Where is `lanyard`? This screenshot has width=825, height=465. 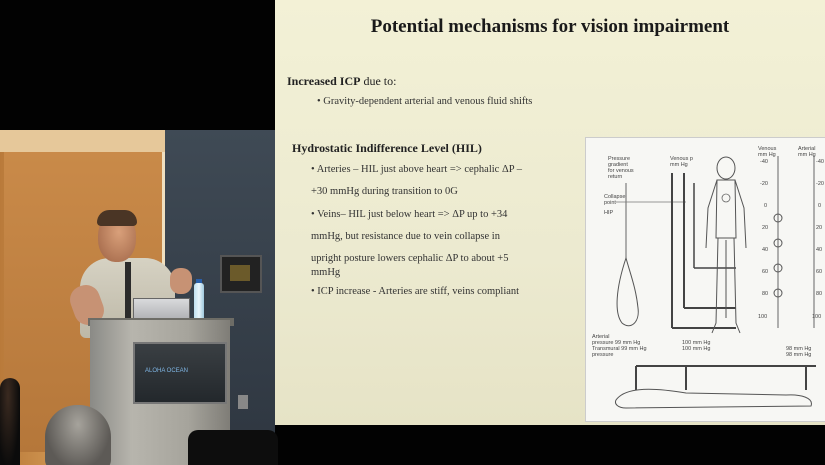 lanyard is located at coordinates (128, 292).